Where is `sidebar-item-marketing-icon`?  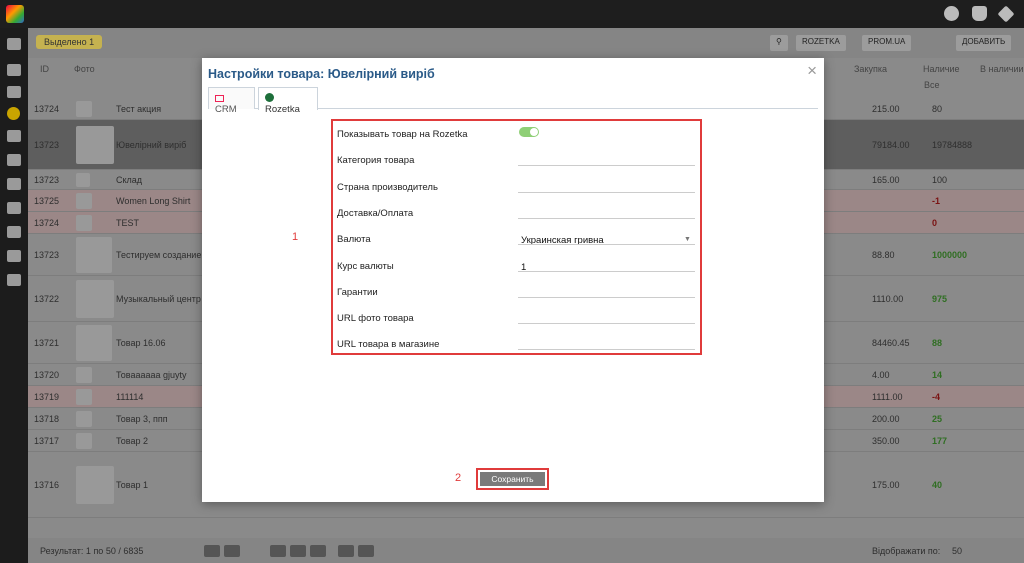
sidebar-item-marketing-icon is located at coordinates (14, 160).